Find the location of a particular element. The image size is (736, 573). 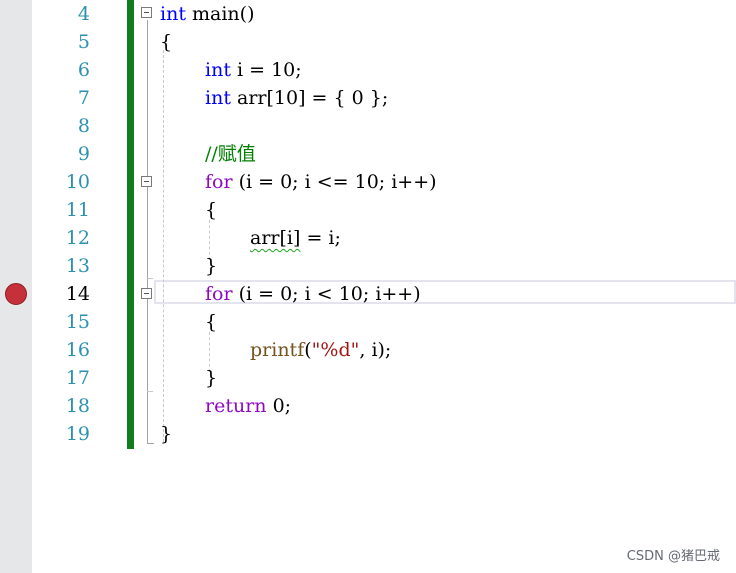

code-text: int arr[10] = { 0 }; is located at coordinates (296, 98).